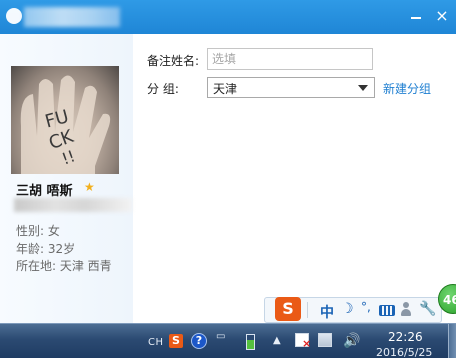 The width and height of the screenshot is (456, 359). Describe the element at coordinates (405, 337) in the screenshot. I see `clock-time: 22:26` at that location.